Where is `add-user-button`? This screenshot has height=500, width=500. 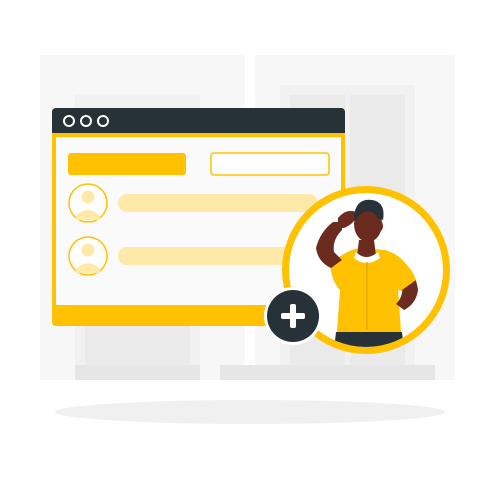 add-user-button is located at coordinates (293, 316).